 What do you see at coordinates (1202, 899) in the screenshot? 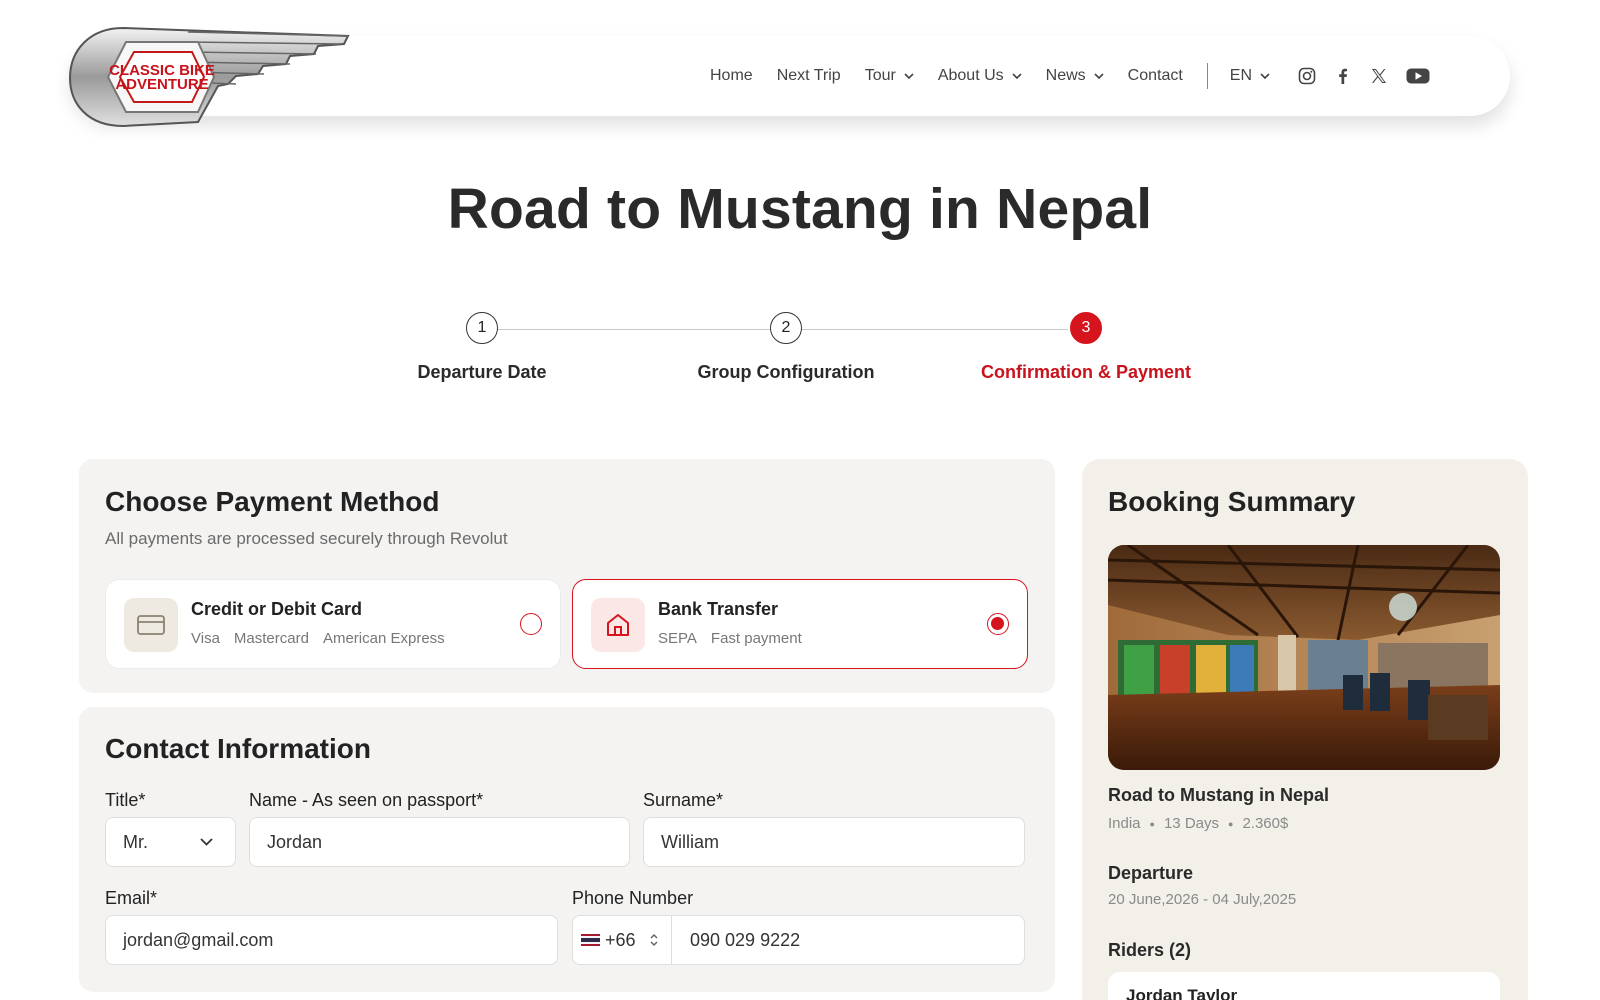
I see `summary-departure-dates: 20 June,2026 - 04 July,2025` at bounding box center [1202, 899].